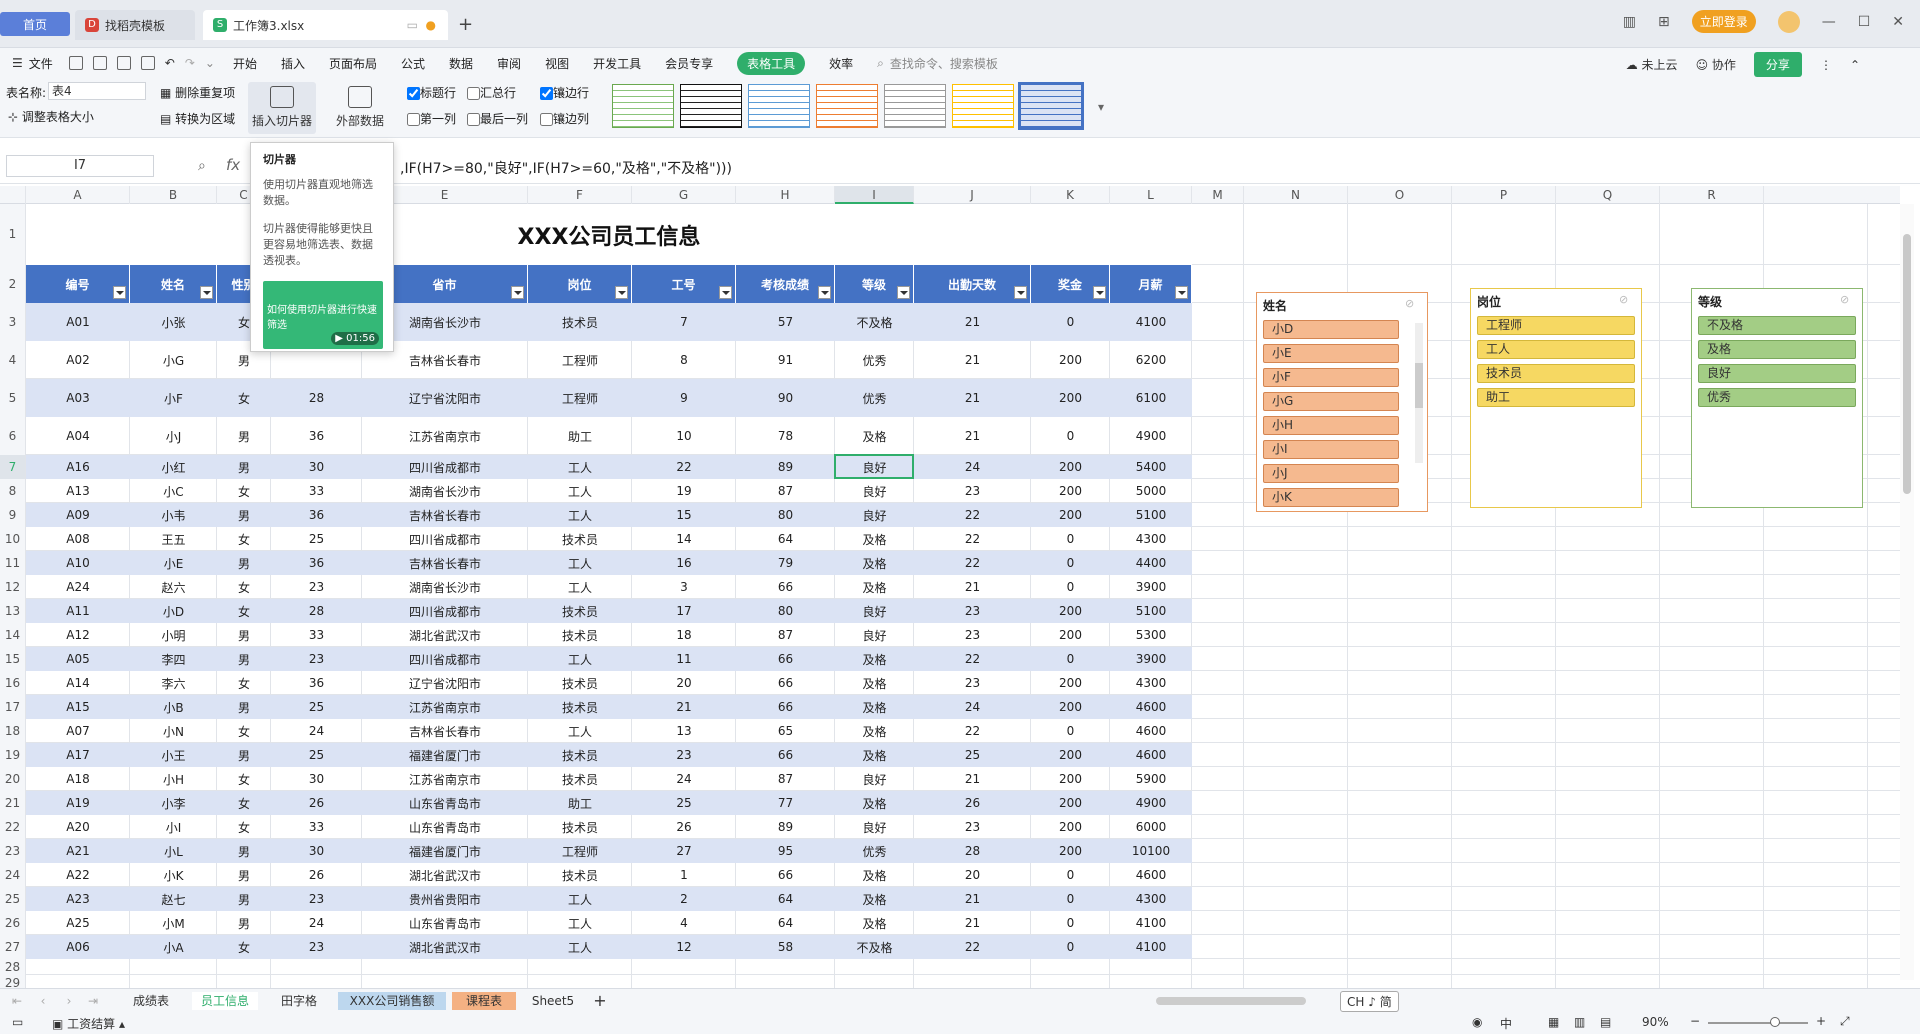  Describe the element at coordinates (1151, 923) in the screenshot. I see `table-cell: 4100` at that location.